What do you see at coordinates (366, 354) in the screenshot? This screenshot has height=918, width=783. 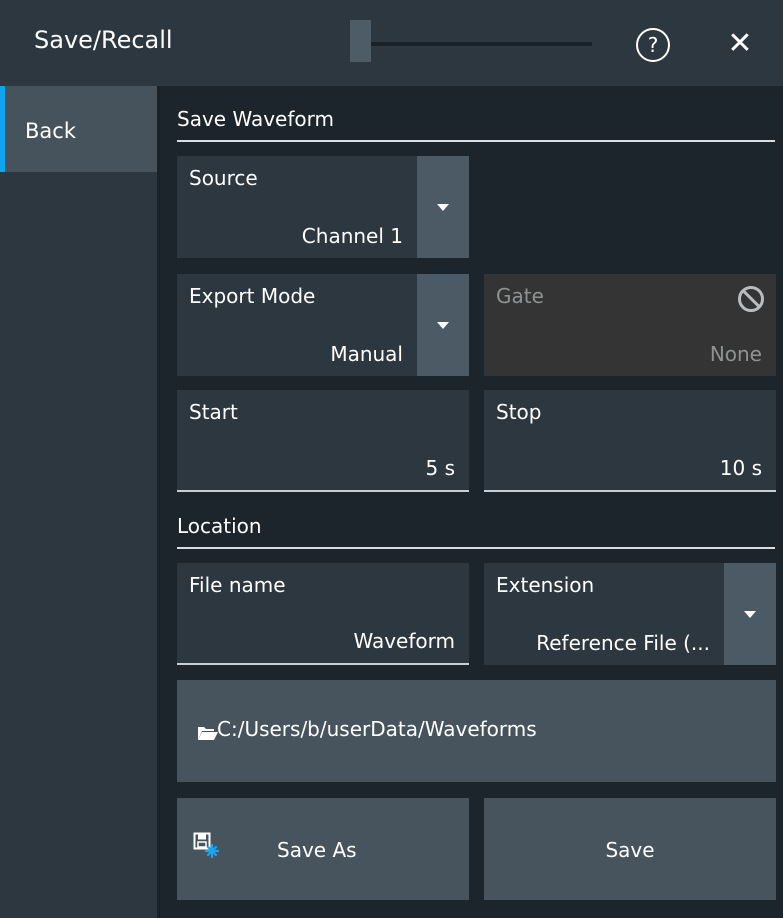 I see `export-mode-value: Manual` at bounding box center [366, 354].